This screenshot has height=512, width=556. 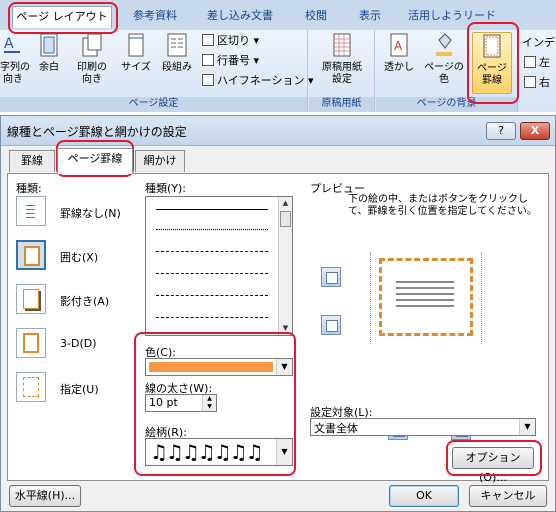 What do you see at coordinates (537, 63) in the screenshot?
I see `indent-left: 左` at bounding box center [537, 63].